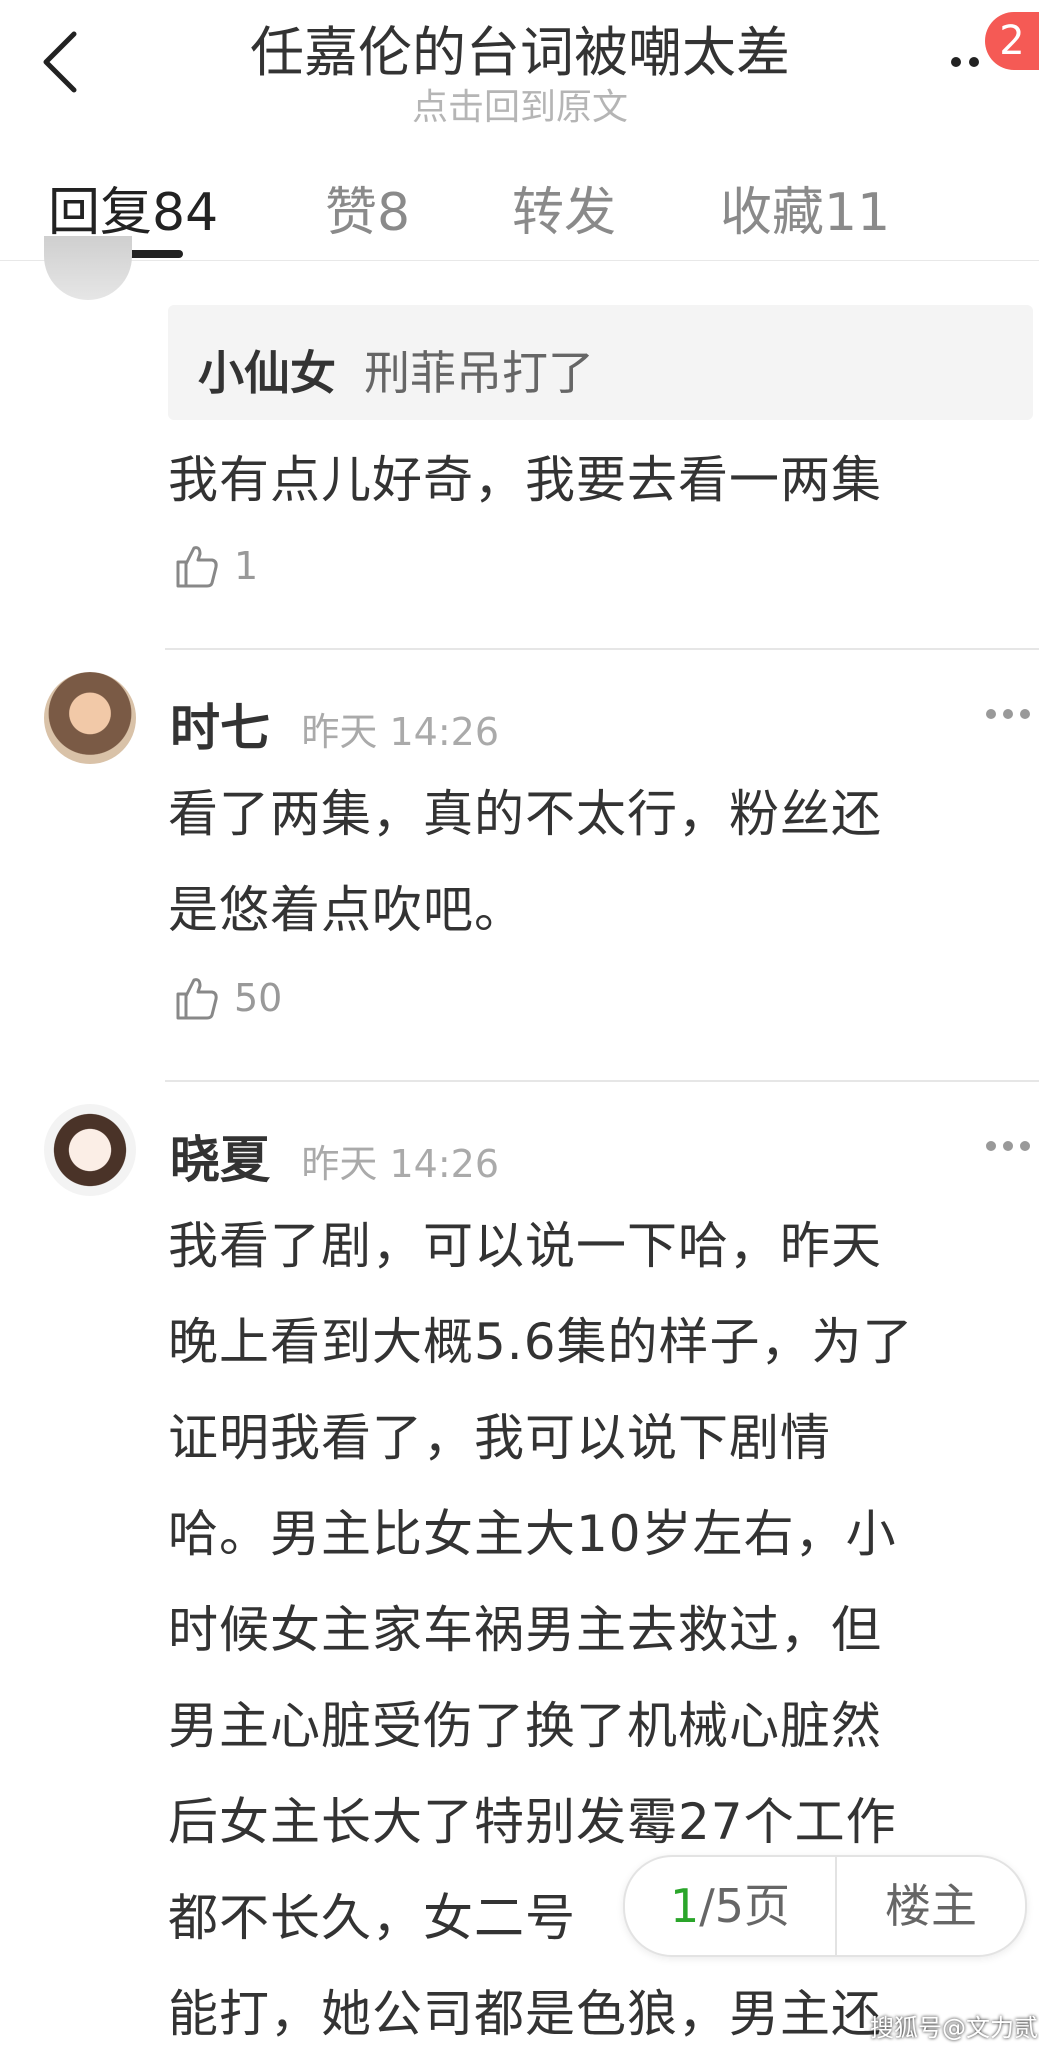  Describe the element at coordinates (246, 566) in the screenshot. I see `like-count: 1` at that location.